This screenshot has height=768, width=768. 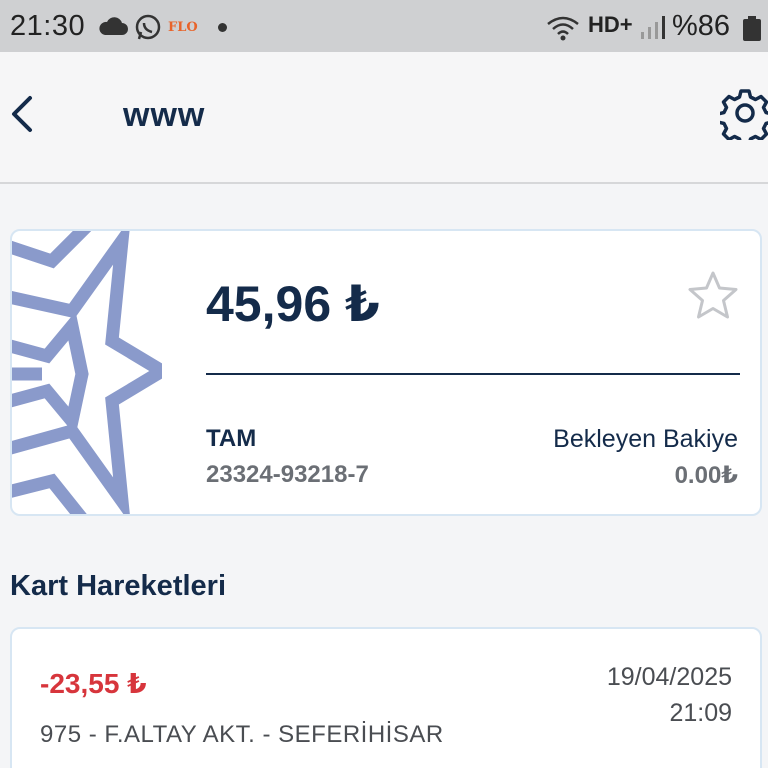 I want to click on card-divider, so click(x=473, y=374).